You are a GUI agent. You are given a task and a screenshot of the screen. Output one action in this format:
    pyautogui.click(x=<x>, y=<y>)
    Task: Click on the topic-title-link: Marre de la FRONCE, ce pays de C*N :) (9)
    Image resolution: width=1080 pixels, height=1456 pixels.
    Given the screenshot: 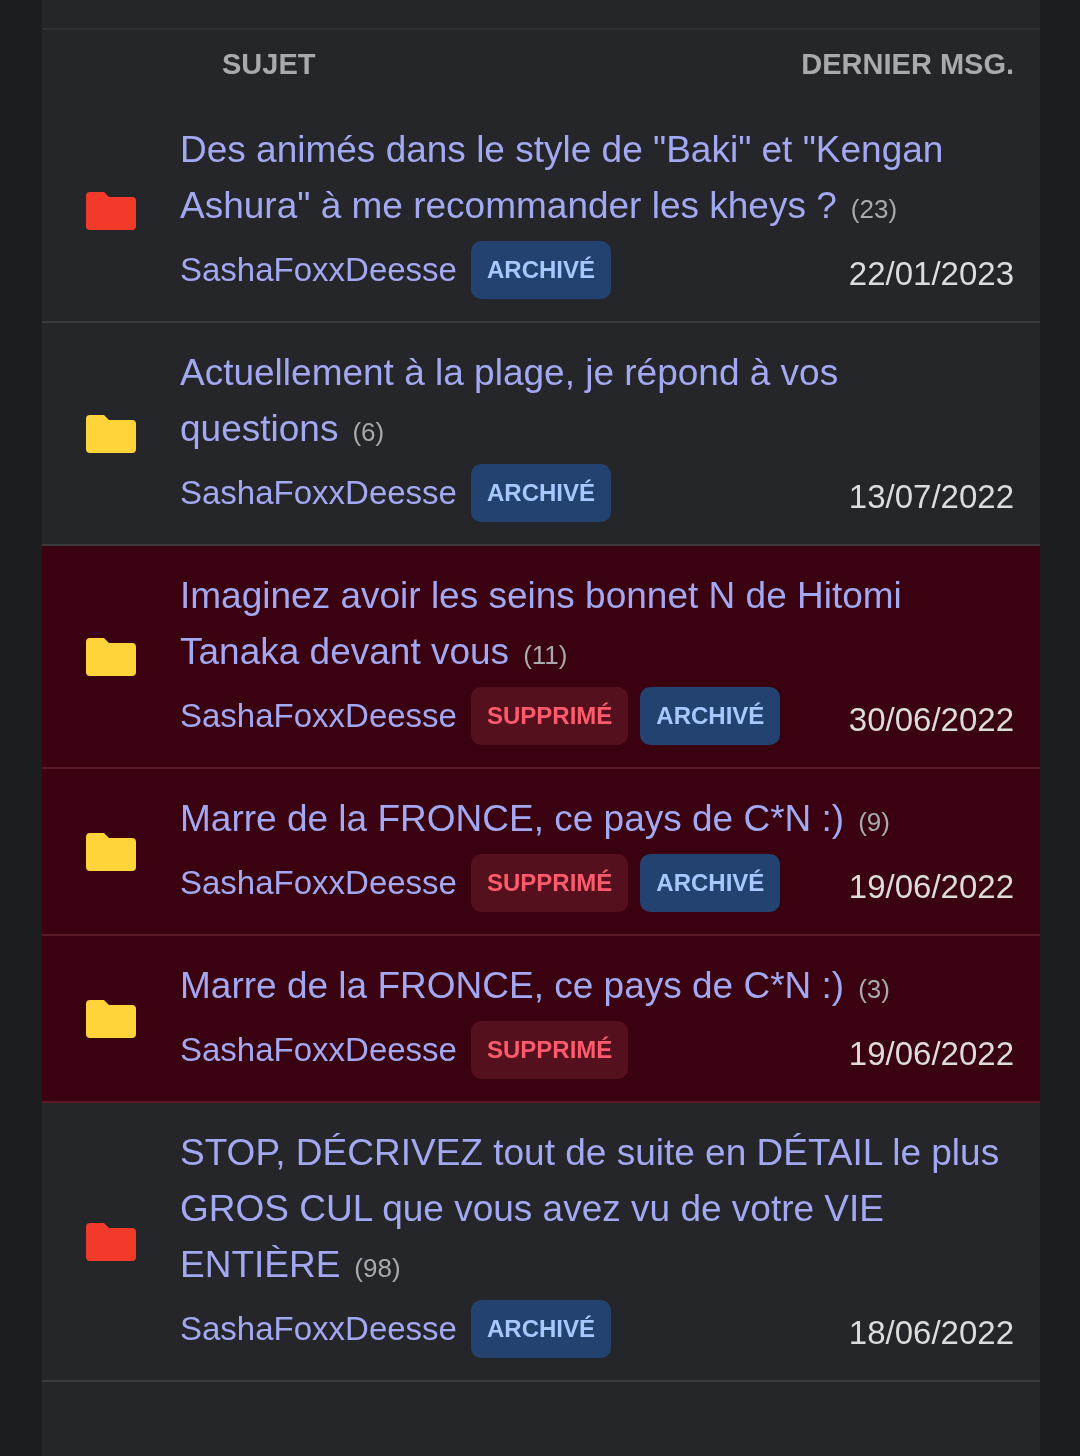 What is the action you would take?
    pyautogui.click(x=595, y=820)
    